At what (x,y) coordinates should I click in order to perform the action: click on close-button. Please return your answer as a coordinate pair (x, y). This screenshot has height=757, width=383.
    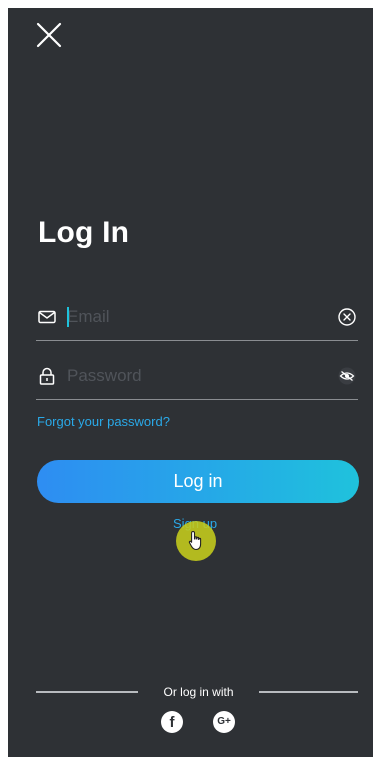
    Looking at the image, I should click on (49, 35).